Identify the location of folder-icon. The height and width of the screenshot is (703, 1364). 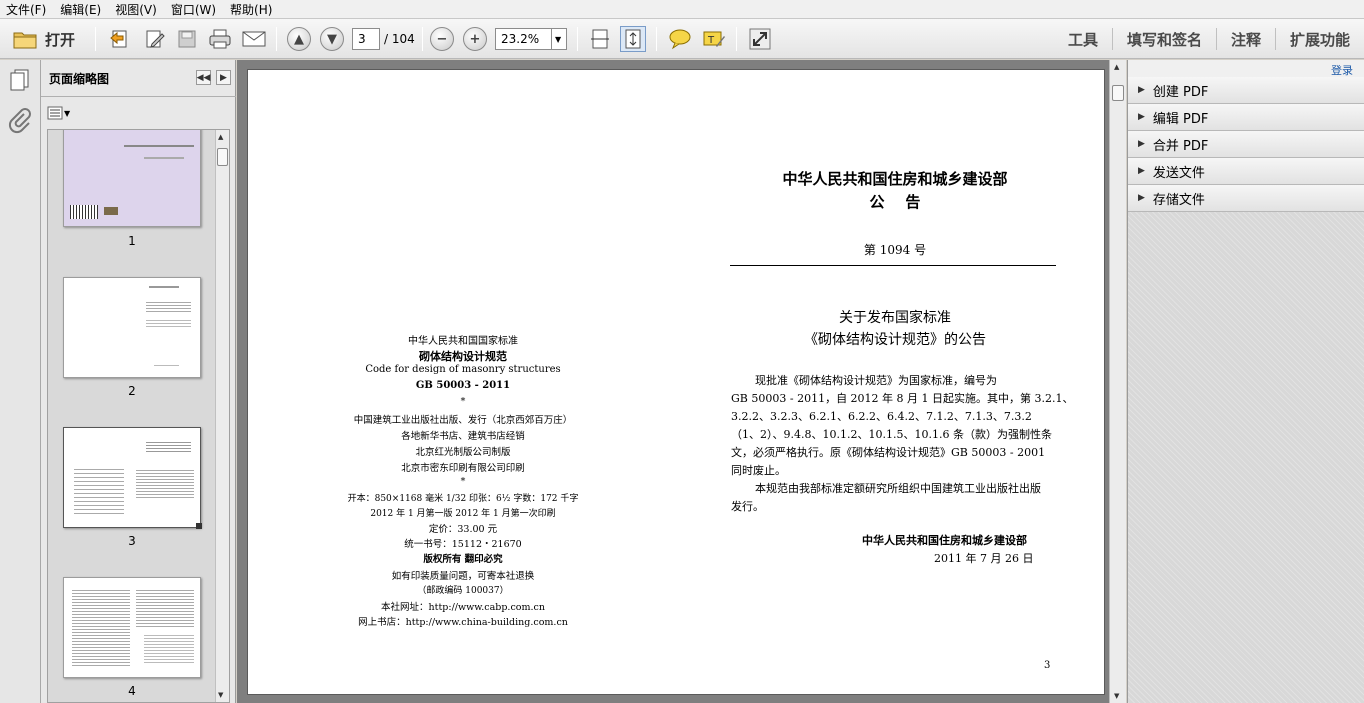
(25, 40).